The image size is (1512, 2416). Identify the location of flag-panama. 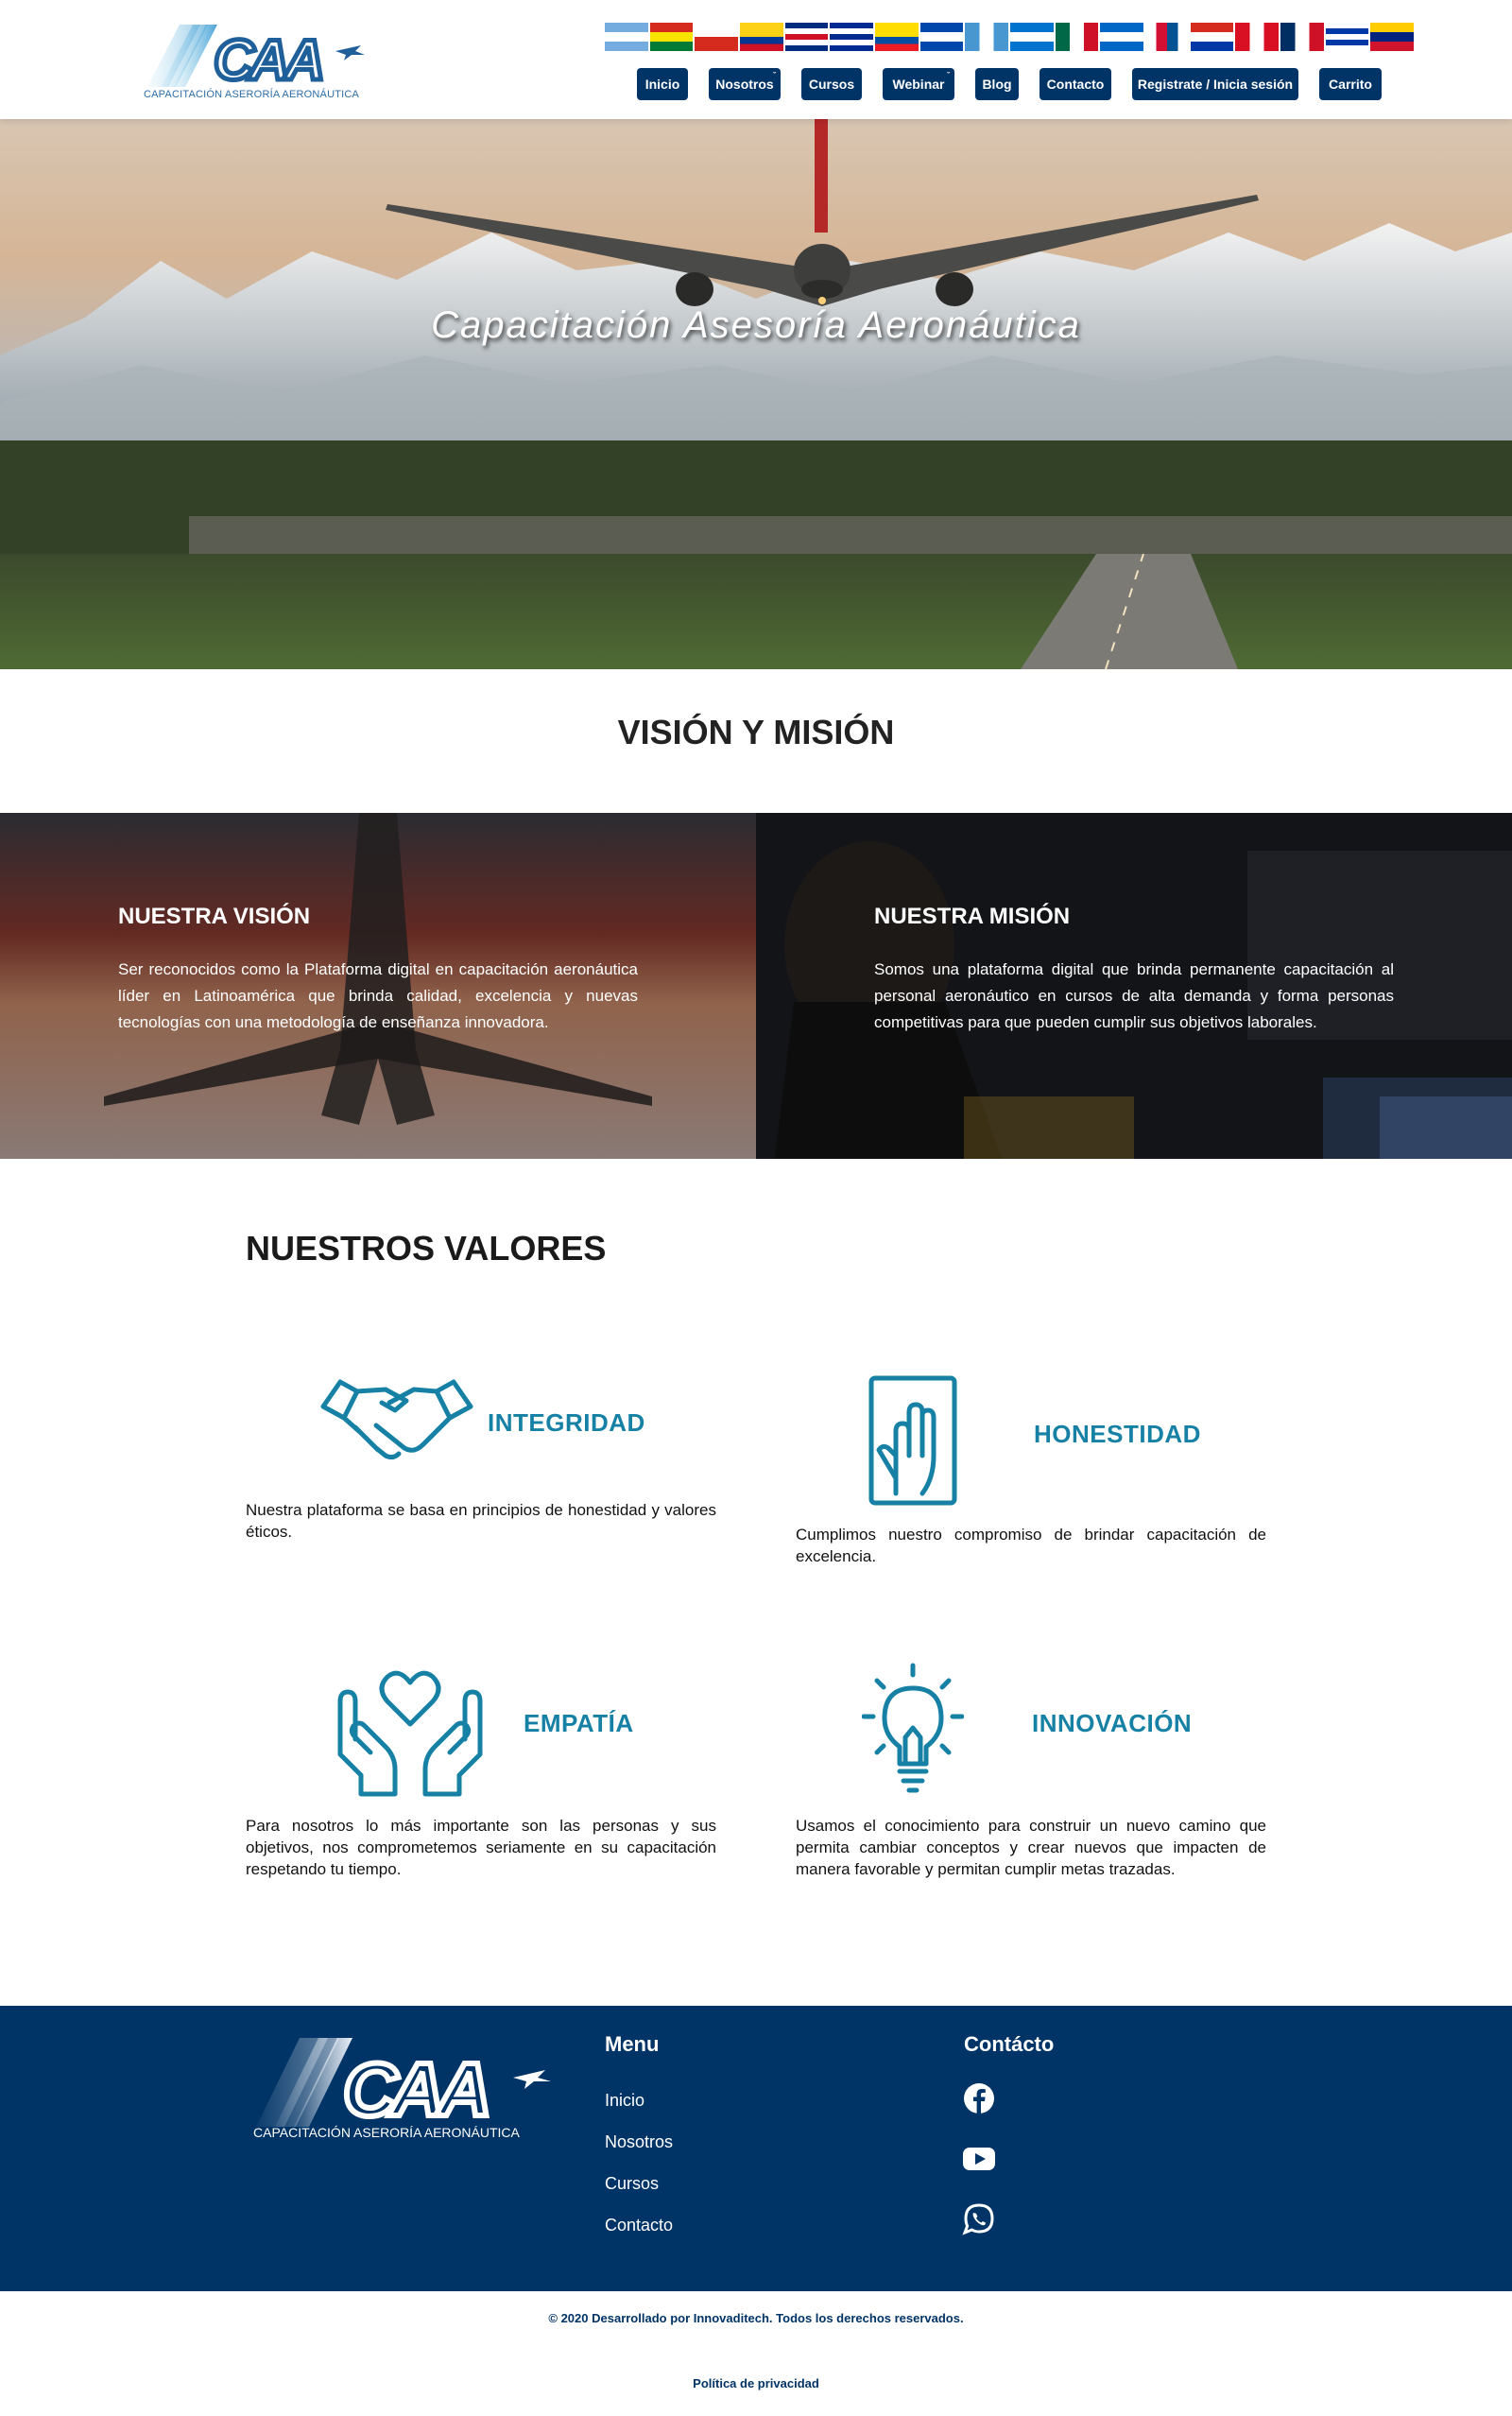
(1167, 37).